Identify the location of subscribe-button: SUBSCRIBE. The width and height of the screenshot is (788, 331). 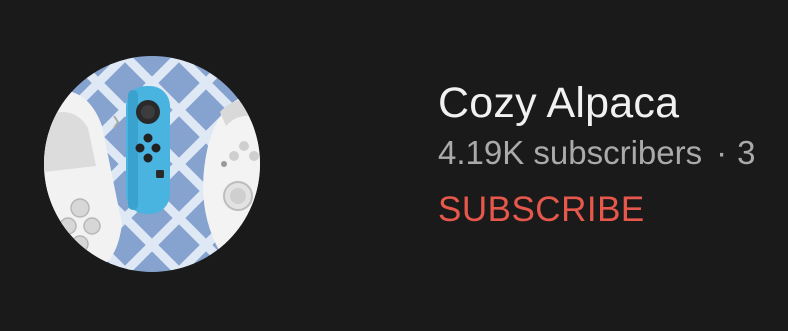
(541, 210).